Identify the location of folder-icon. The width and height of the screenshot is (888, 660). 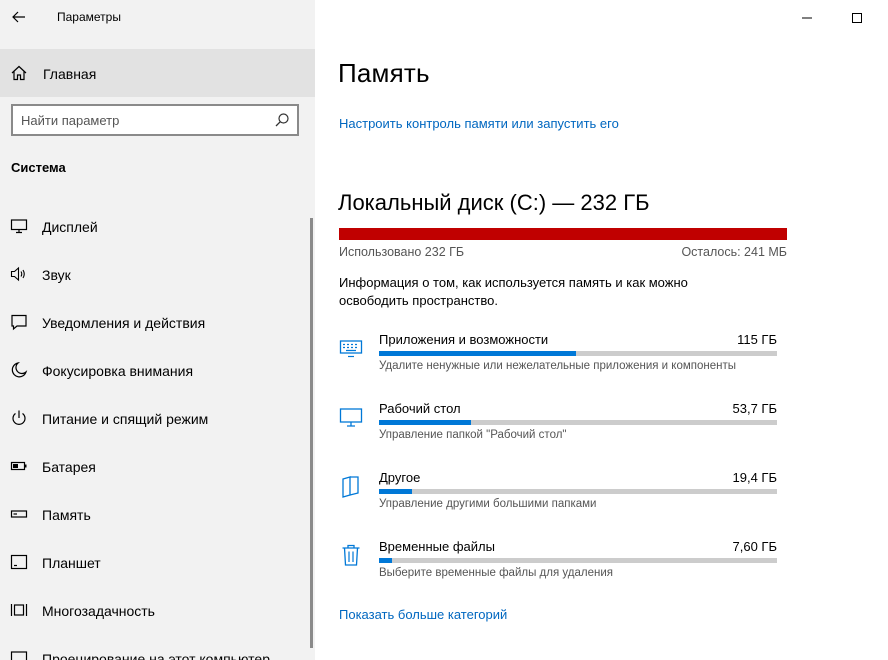
(350, 487).